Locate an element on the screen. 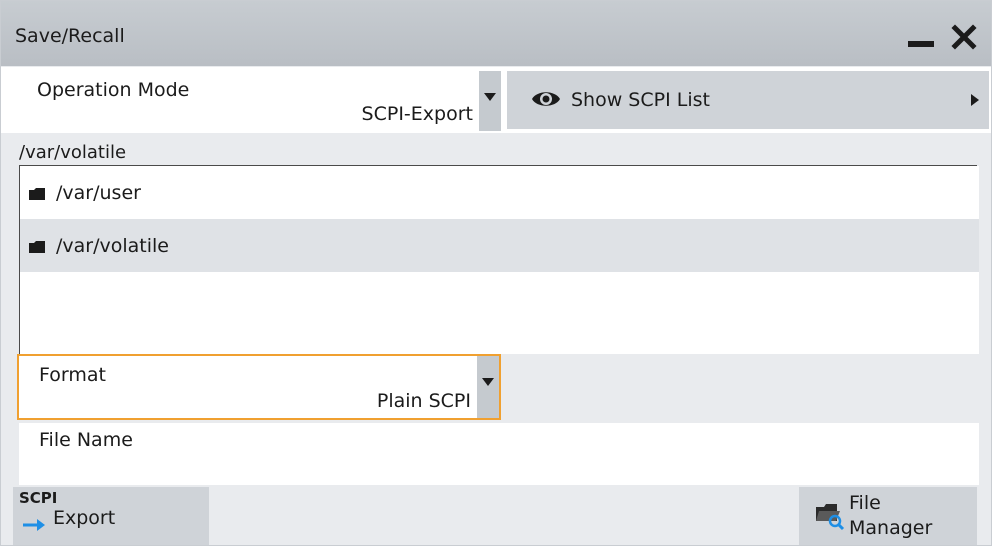 The height and width of the screenshot is (546, 992). directory-item-label: /var/volatile is located at coordinates (112, 246).